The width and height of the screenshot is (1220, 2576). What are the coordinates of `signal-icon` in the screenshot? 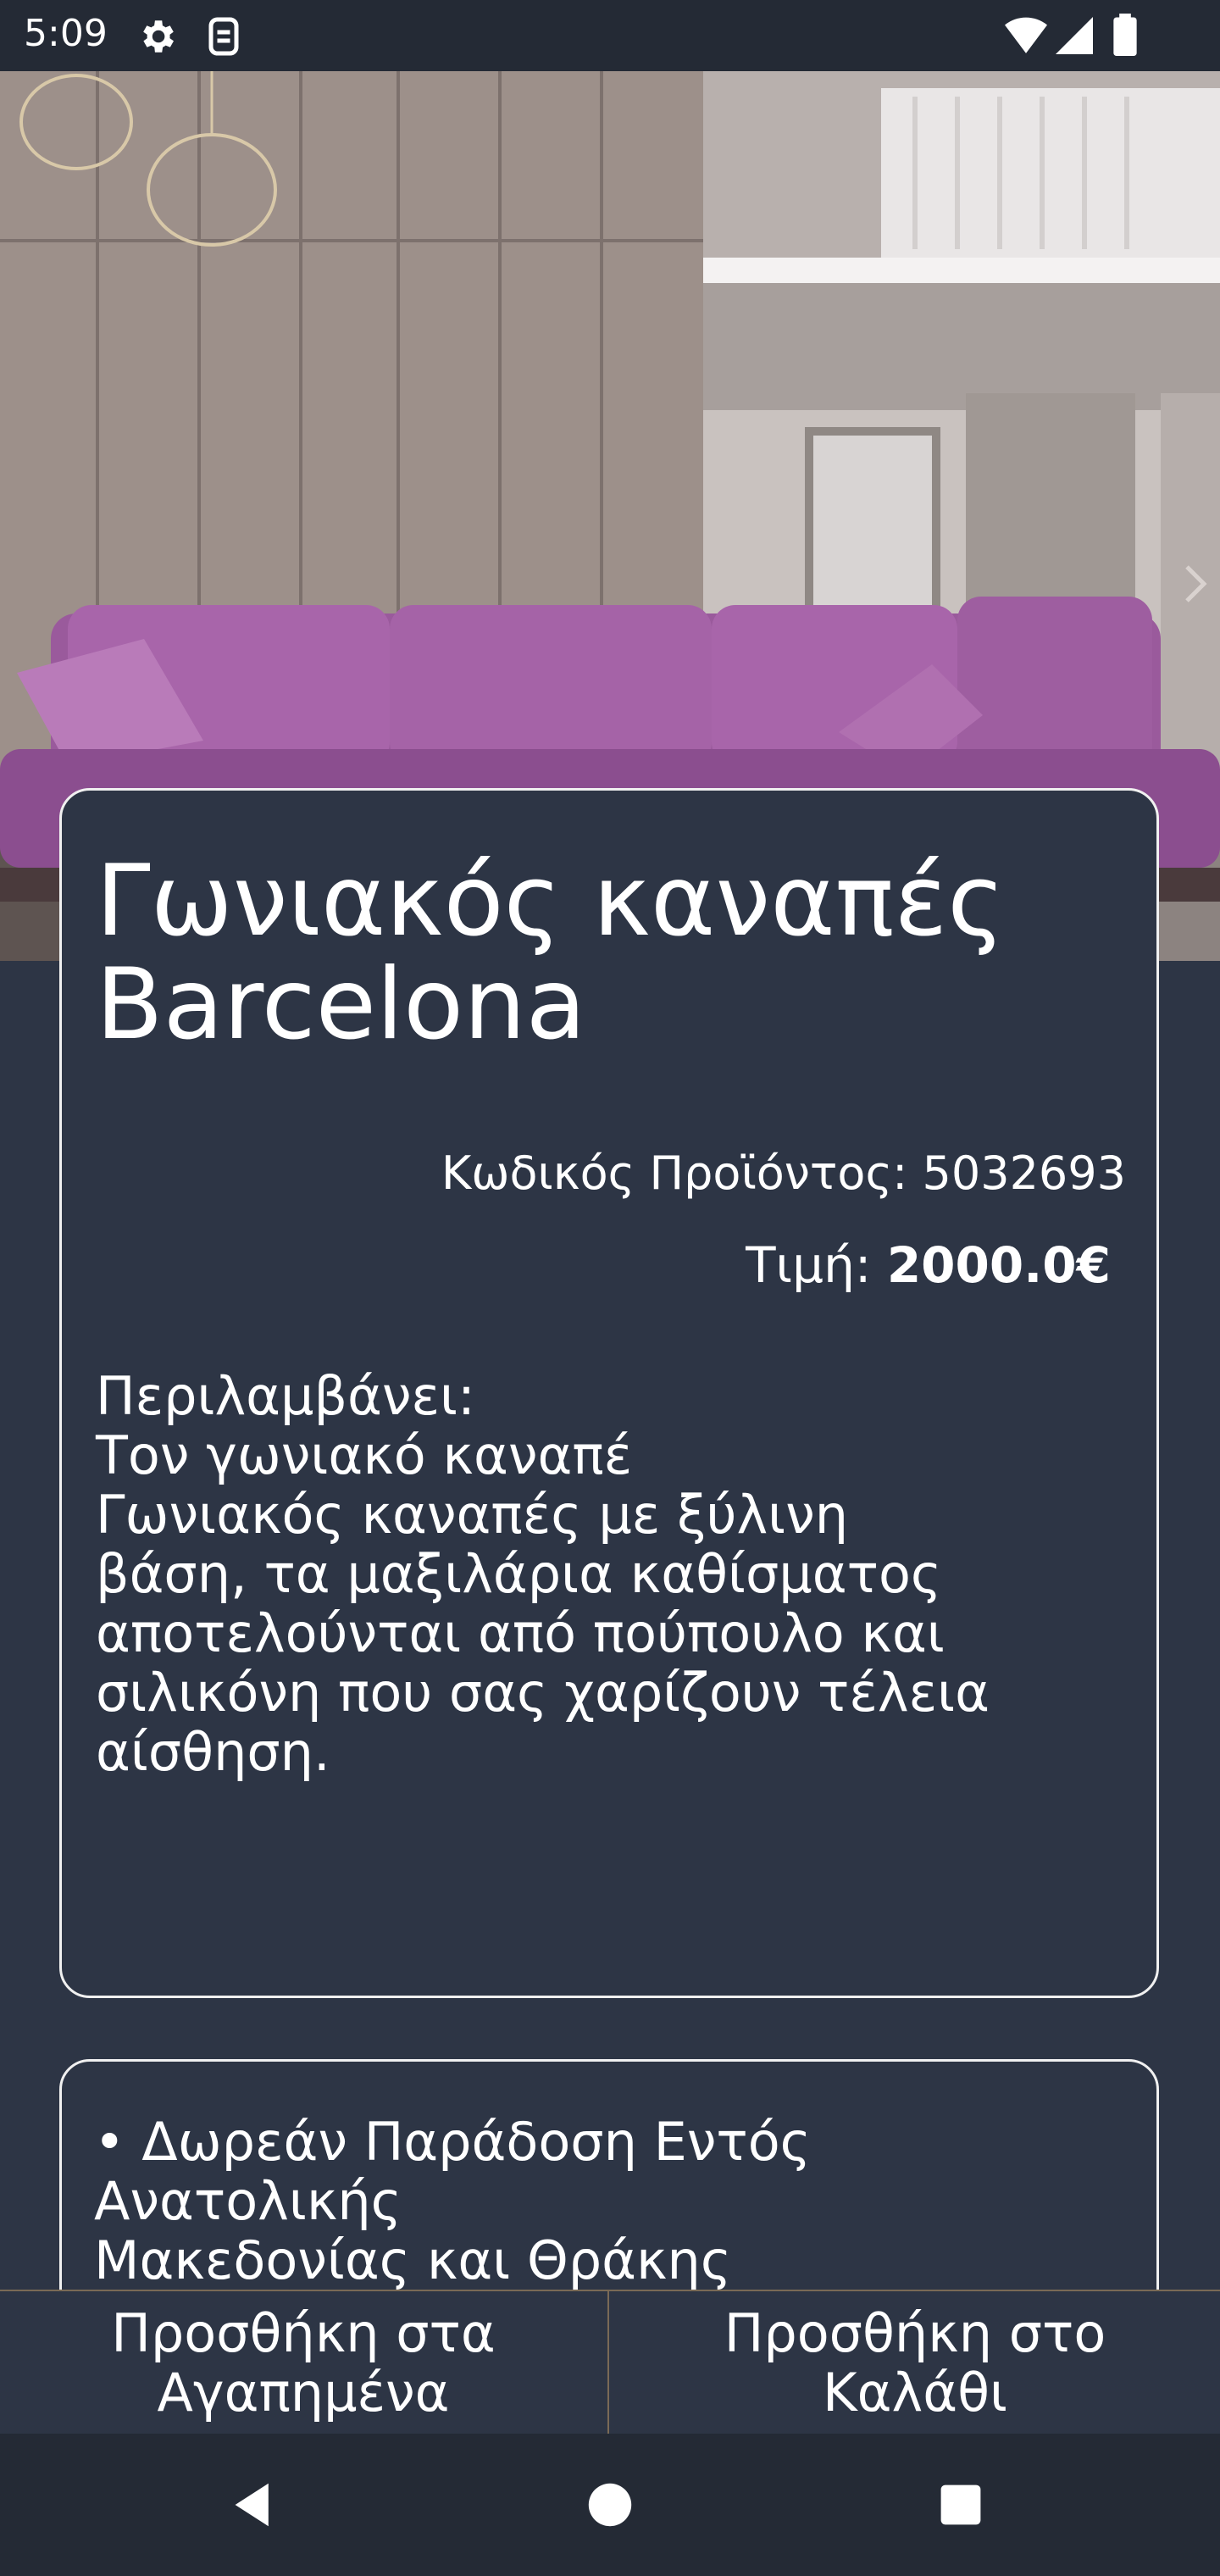 It's located at (1074, 35).